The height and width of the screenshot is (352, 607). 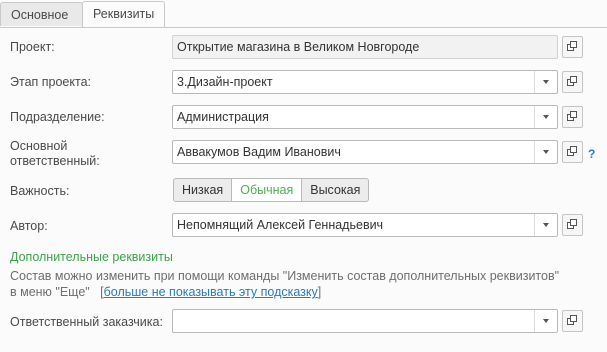 I want to click on responsible-open-button, so click(x=572, y=152).